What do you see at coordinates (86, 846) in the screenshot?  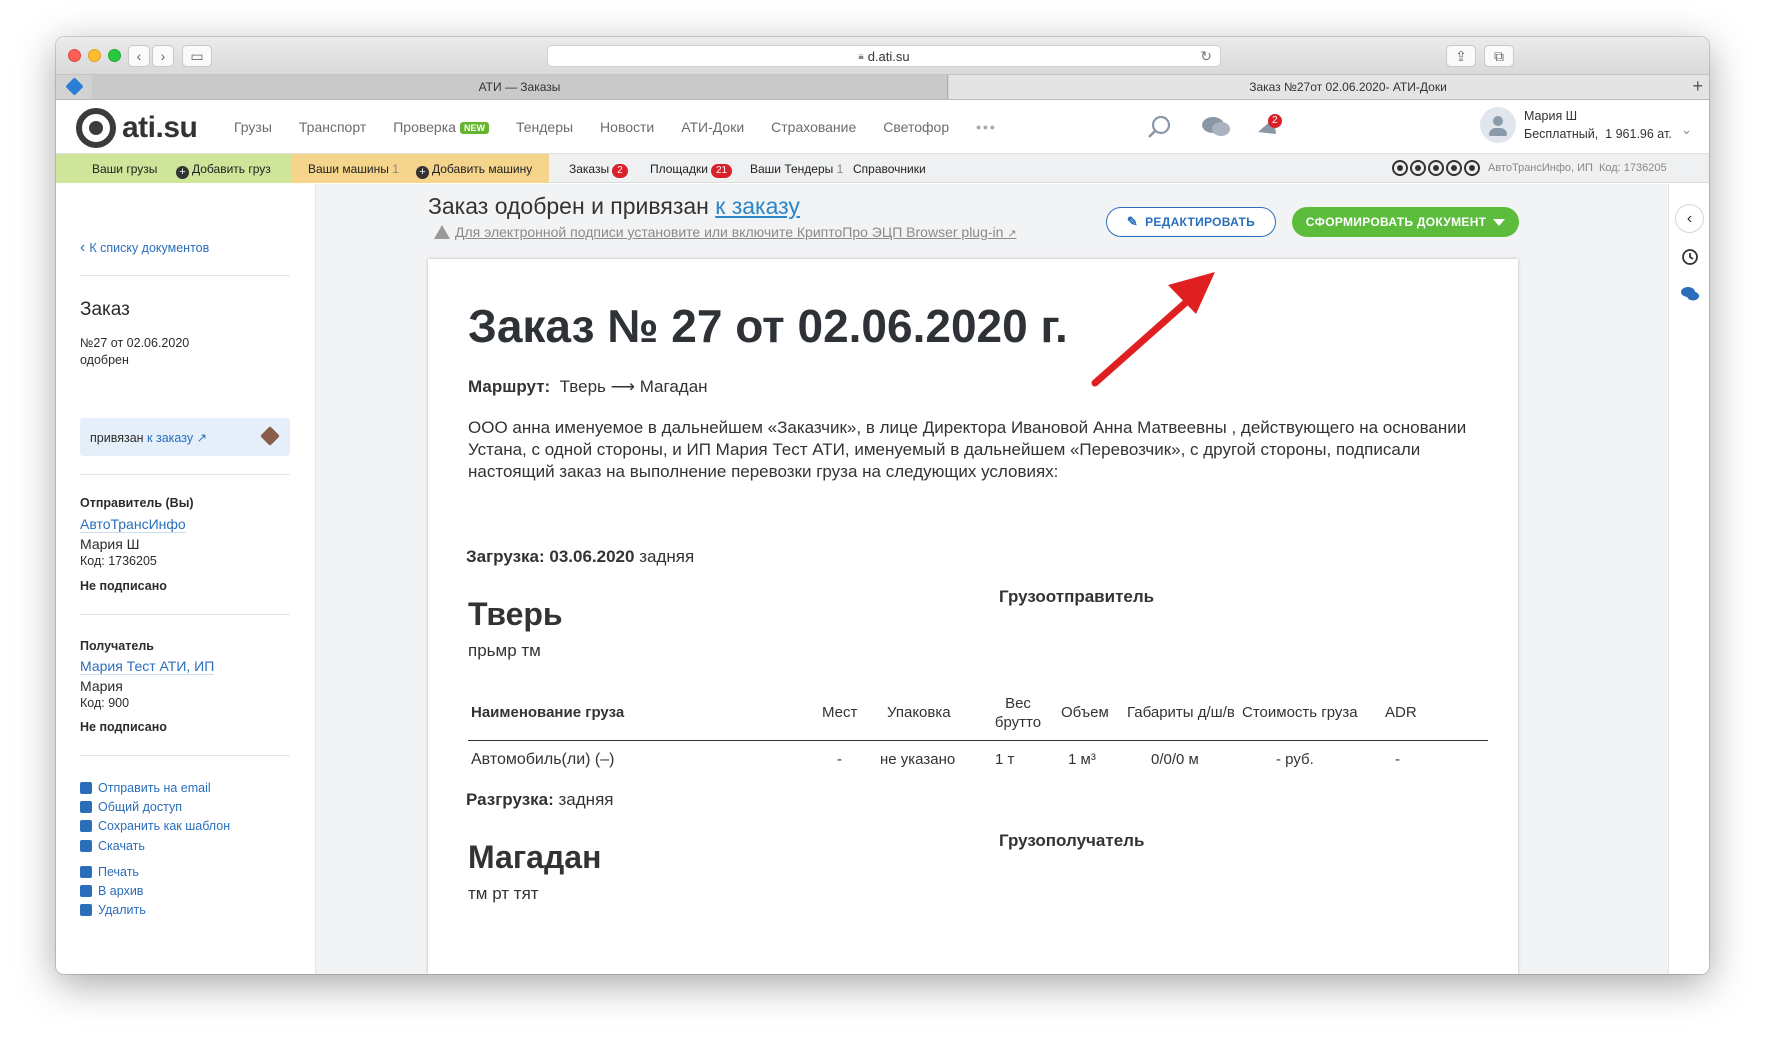 I see `download-icon` at bounding box center [86, 846].